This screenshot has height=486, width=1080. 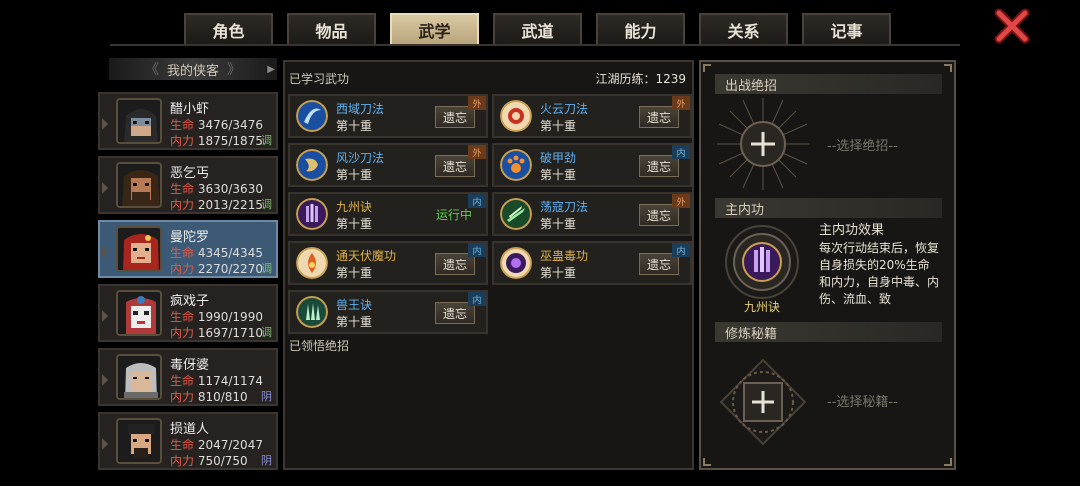 I want to click on left-arrow-icon: 《, so click(x=151, y=70).